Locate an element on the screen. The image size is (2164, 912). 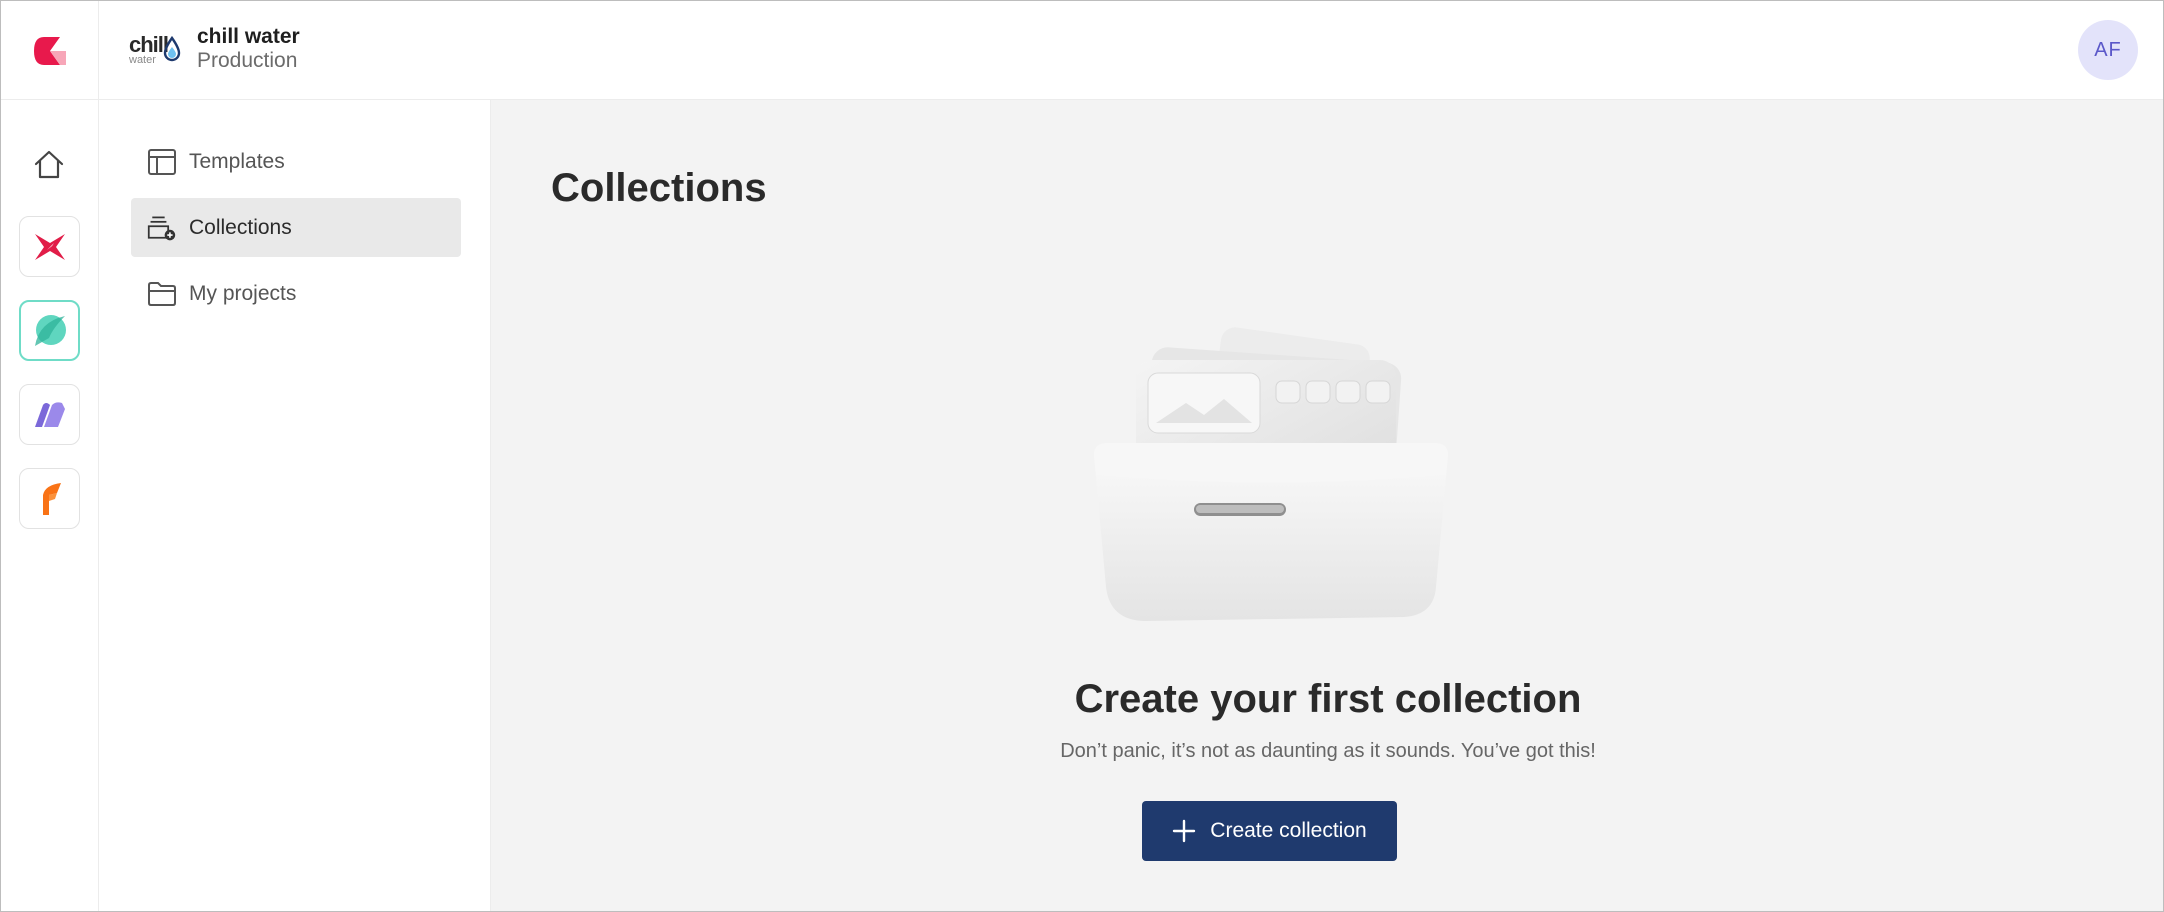
user-avatar: AF is located at coordinates (2108, 50).